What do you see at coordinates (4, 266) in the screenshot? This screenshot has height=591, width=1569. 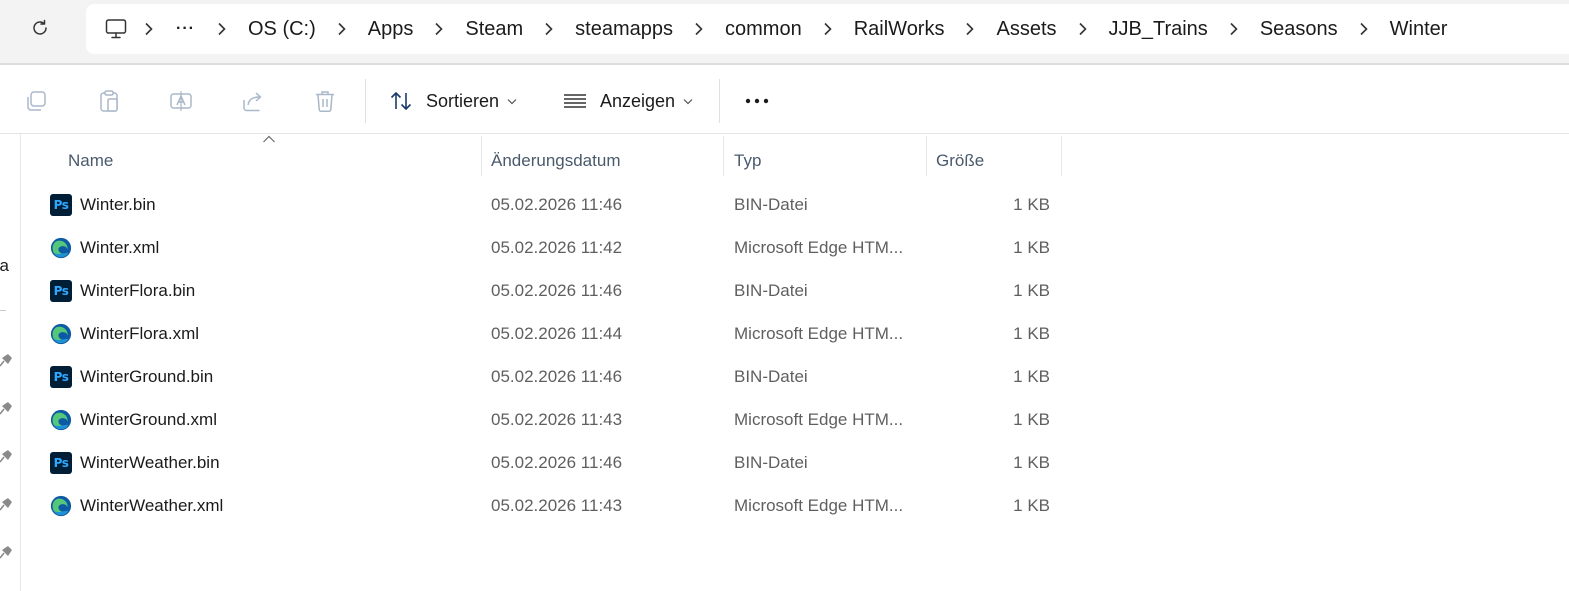 I see `nav-item-label: na` at bounding box center [4, 266].